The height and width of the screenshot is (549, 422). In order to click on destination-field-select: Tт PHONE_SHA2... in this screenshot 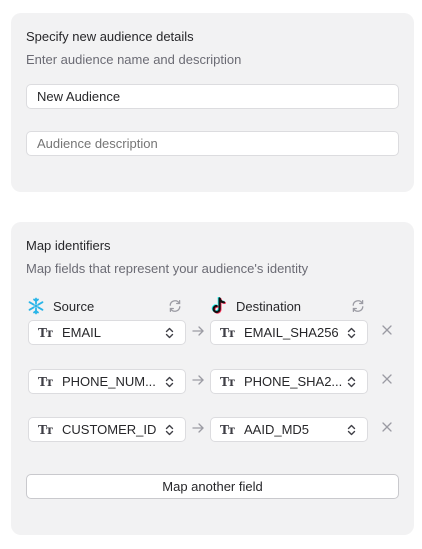, I will do `click(289, 381)`.